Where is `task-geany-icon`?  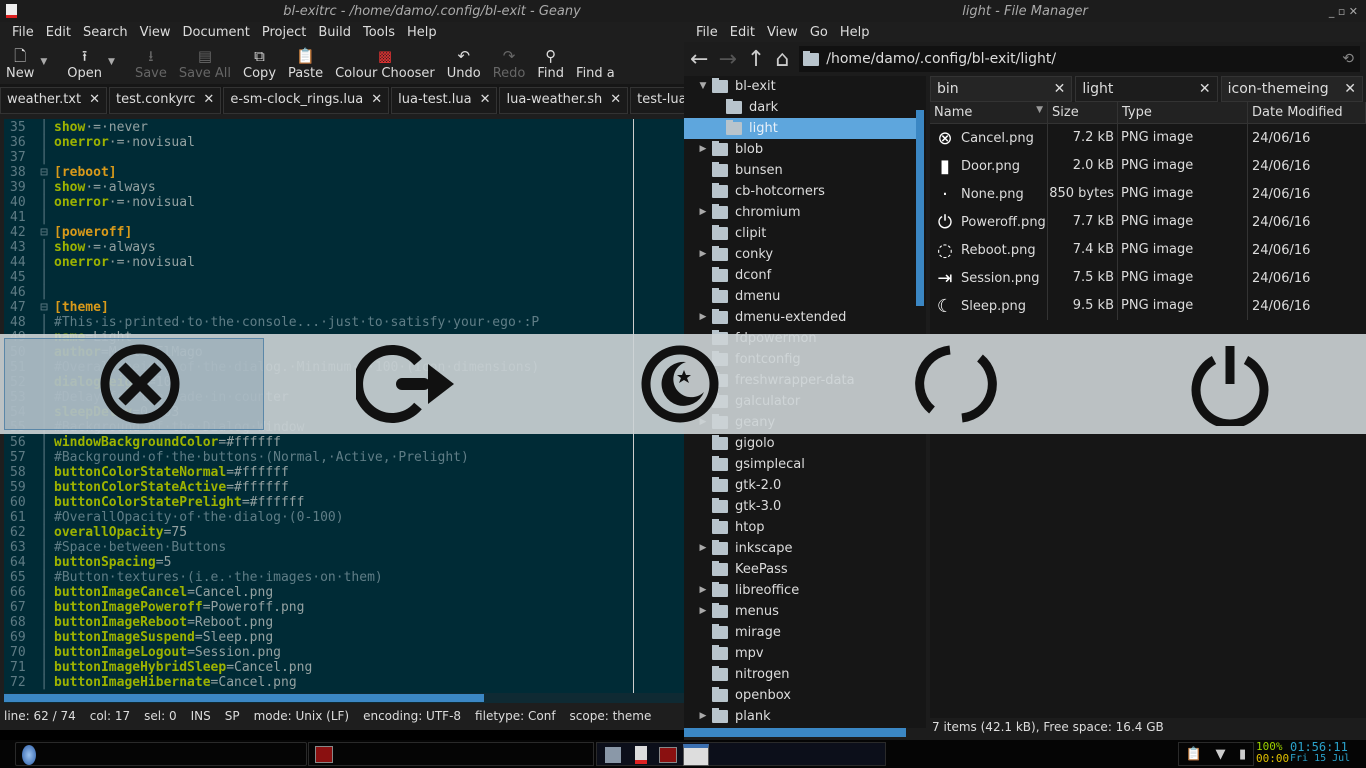
task-geany-icon is located at coordinates (641, 755).